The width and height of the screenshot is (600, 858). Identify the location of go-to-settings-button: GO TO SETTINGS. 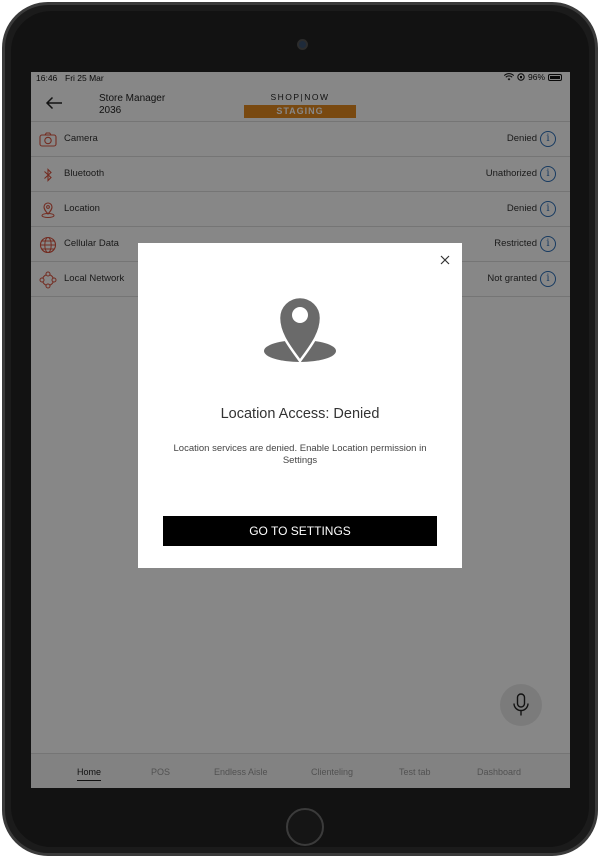
(300, 531).